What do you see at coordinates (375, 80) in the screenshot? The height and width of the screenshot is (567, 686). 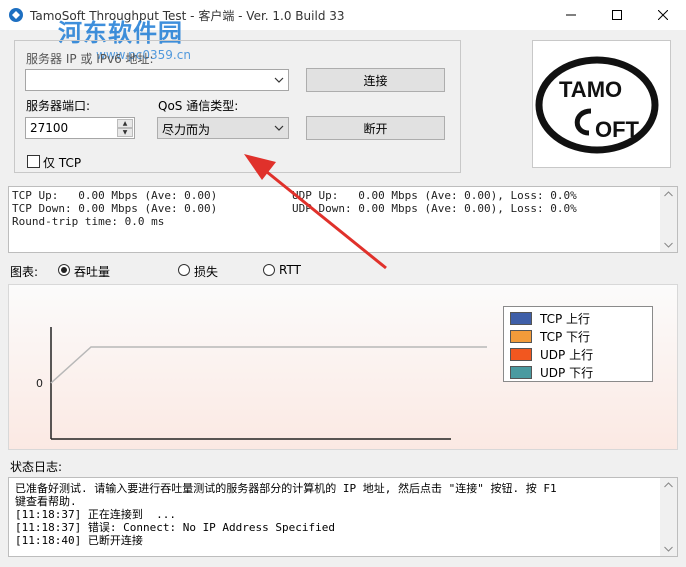 I see `connect-button: 连接` at bounding box center [375, 80].